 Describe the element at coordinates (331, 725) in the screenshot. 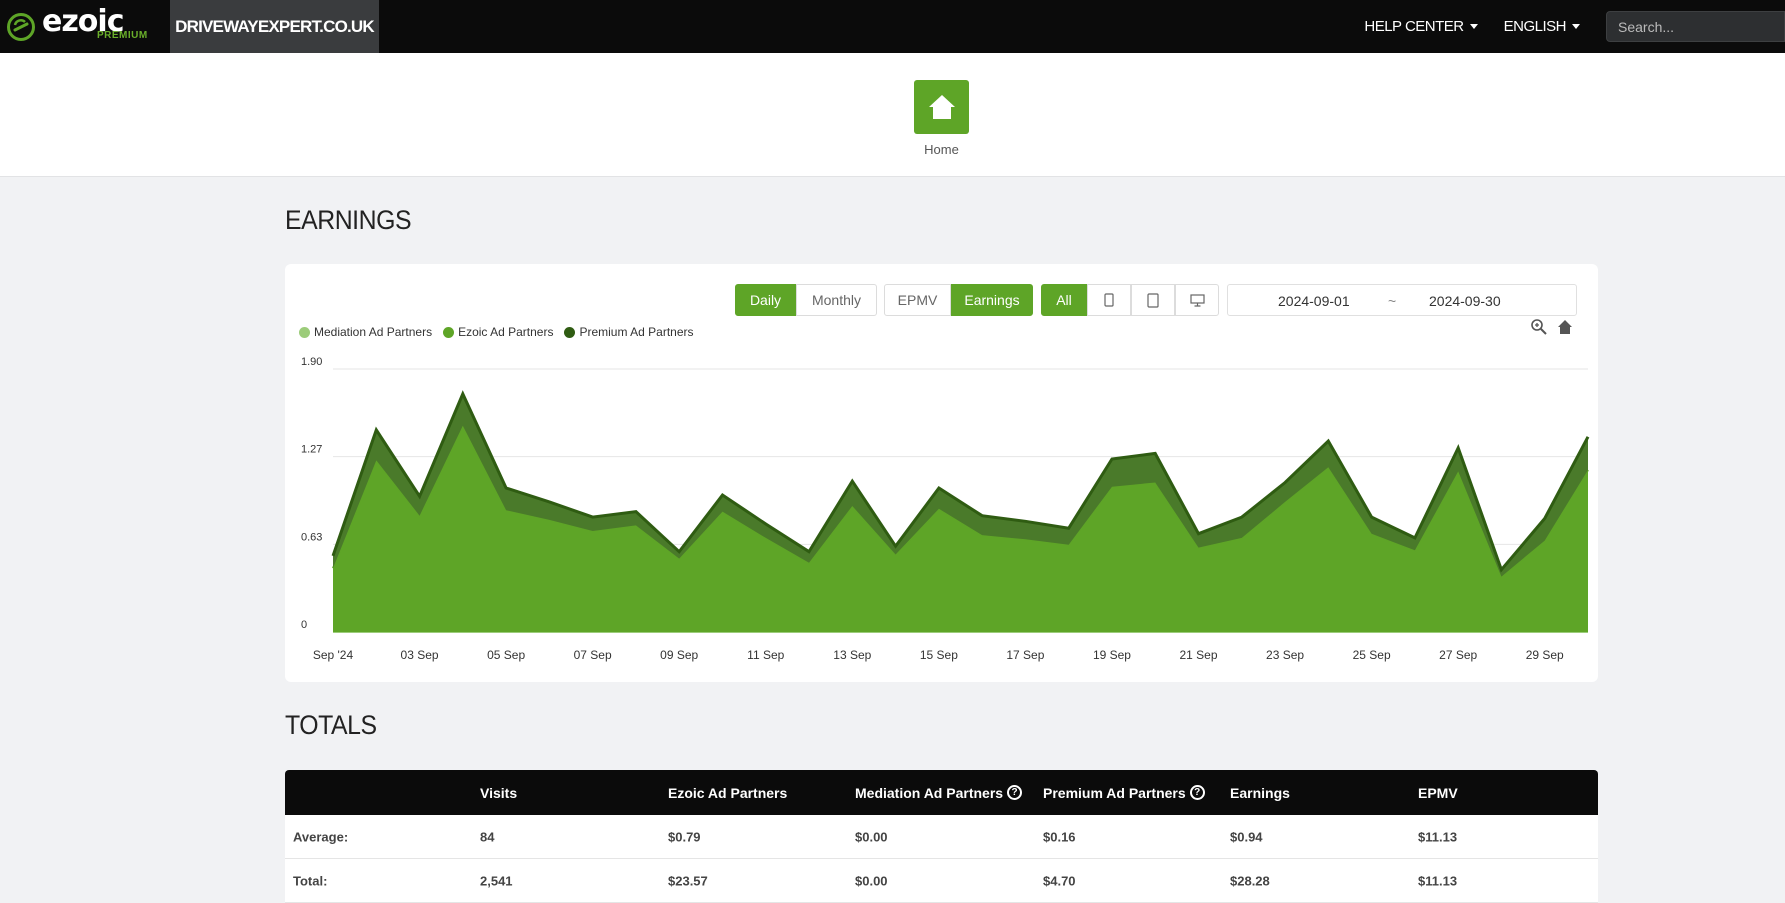

I see `totals-title: TOTALS` at that location.